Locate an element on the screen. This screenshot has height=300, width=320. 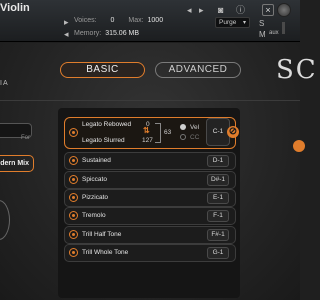
articulation-label: Sustained is located at coordinates (96, 160).